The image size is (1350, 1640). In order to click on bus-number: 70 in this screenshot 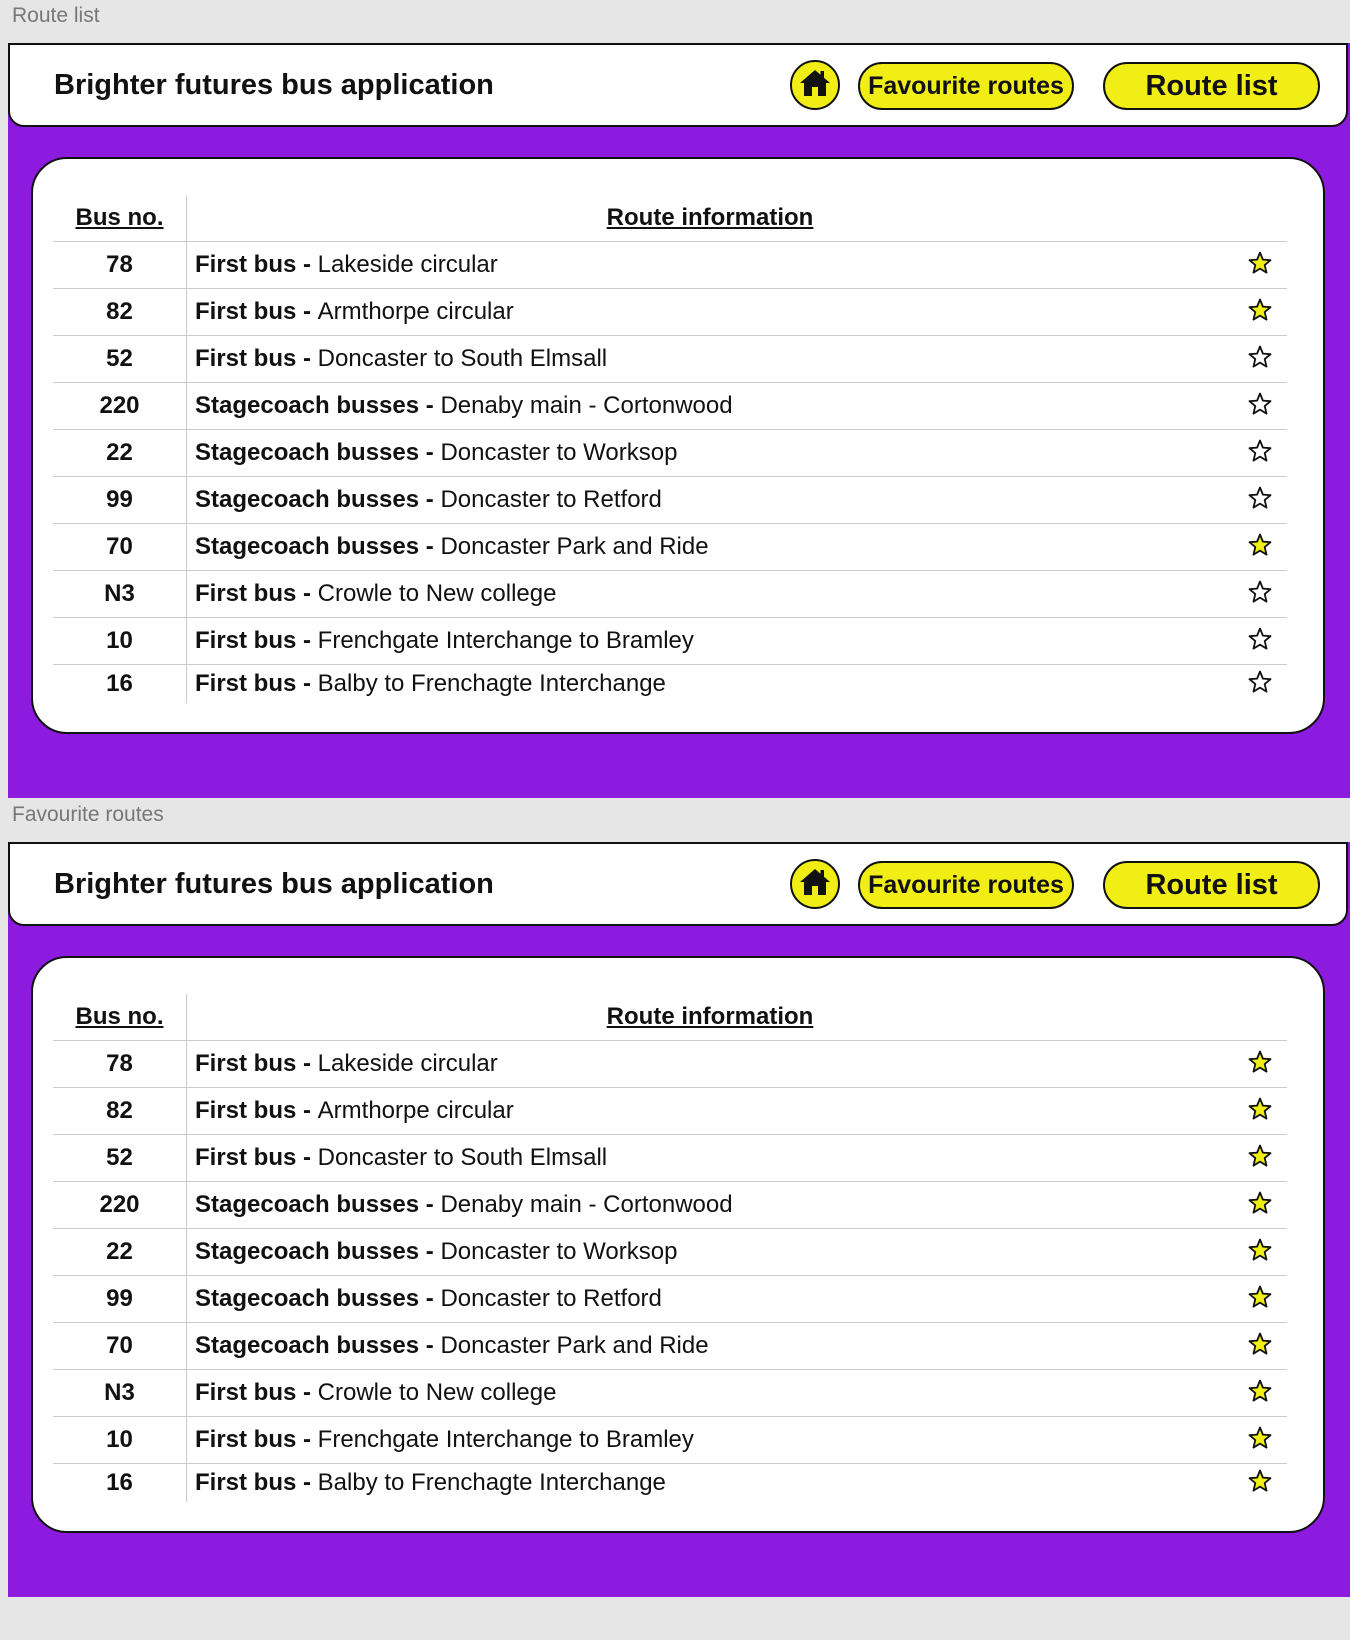, I will do `click(120, 1346)`.